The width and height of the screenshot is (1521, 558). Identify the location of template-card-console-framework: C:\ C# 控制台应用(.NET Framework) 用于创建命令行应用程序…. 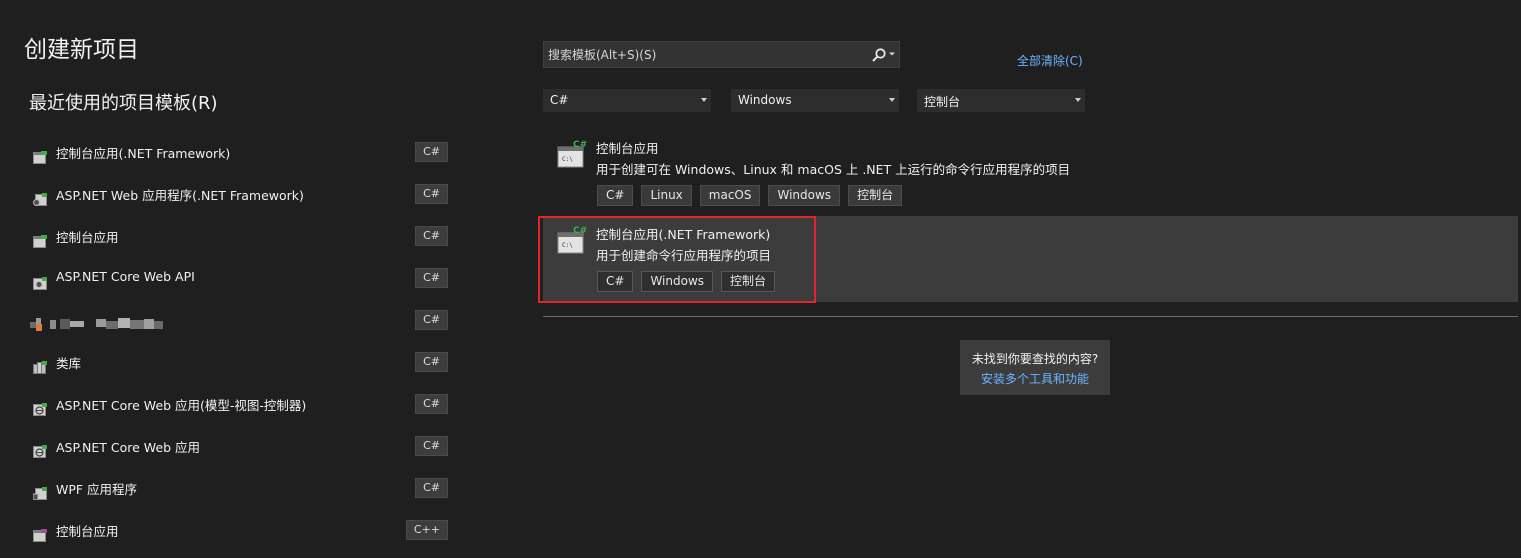
(1030, 259).